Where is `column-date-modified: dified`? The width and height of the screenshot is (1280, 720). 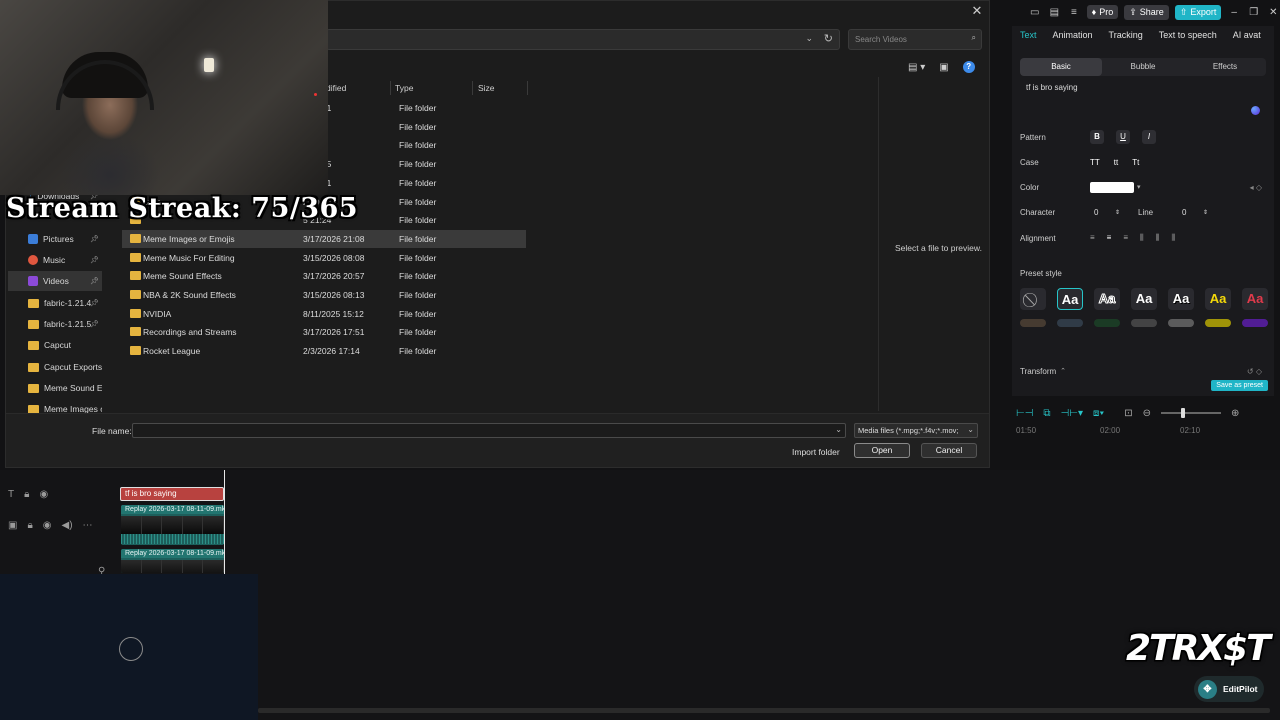
column-date-modified: dified is located at coordinates (336, 88).